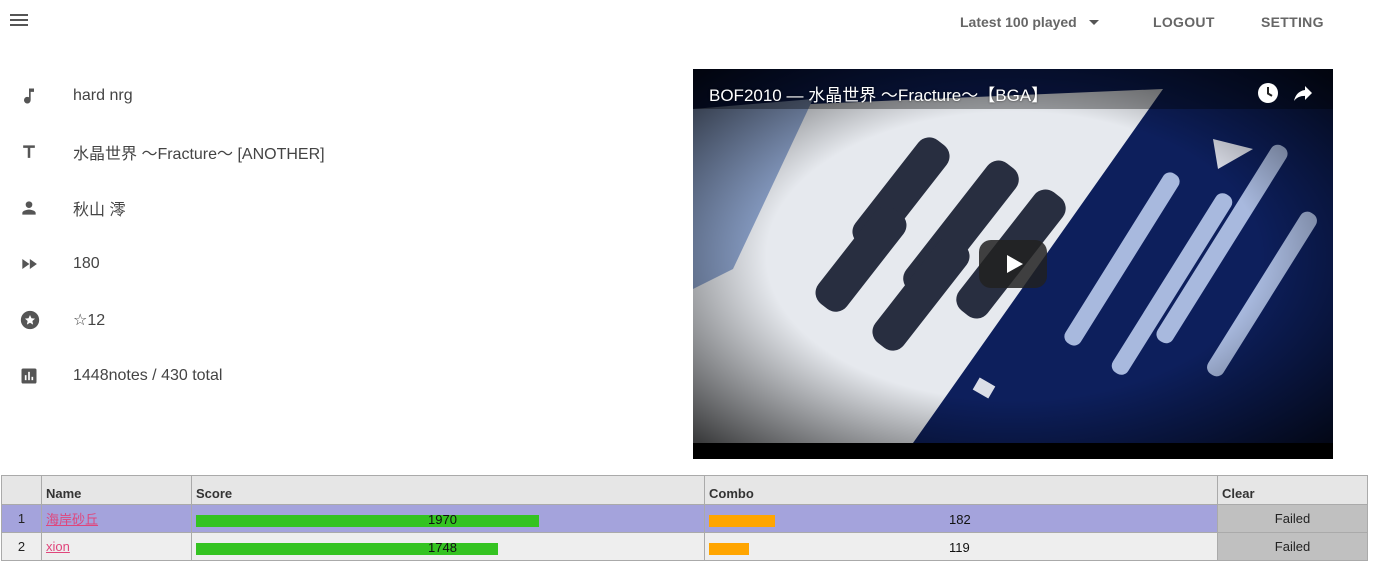  Describe the element at coordinates (878, 93) in the screenshot. I see `video-title: BOF2010 — 水晶世界 〜Fracture〜【BGA】` at that location.